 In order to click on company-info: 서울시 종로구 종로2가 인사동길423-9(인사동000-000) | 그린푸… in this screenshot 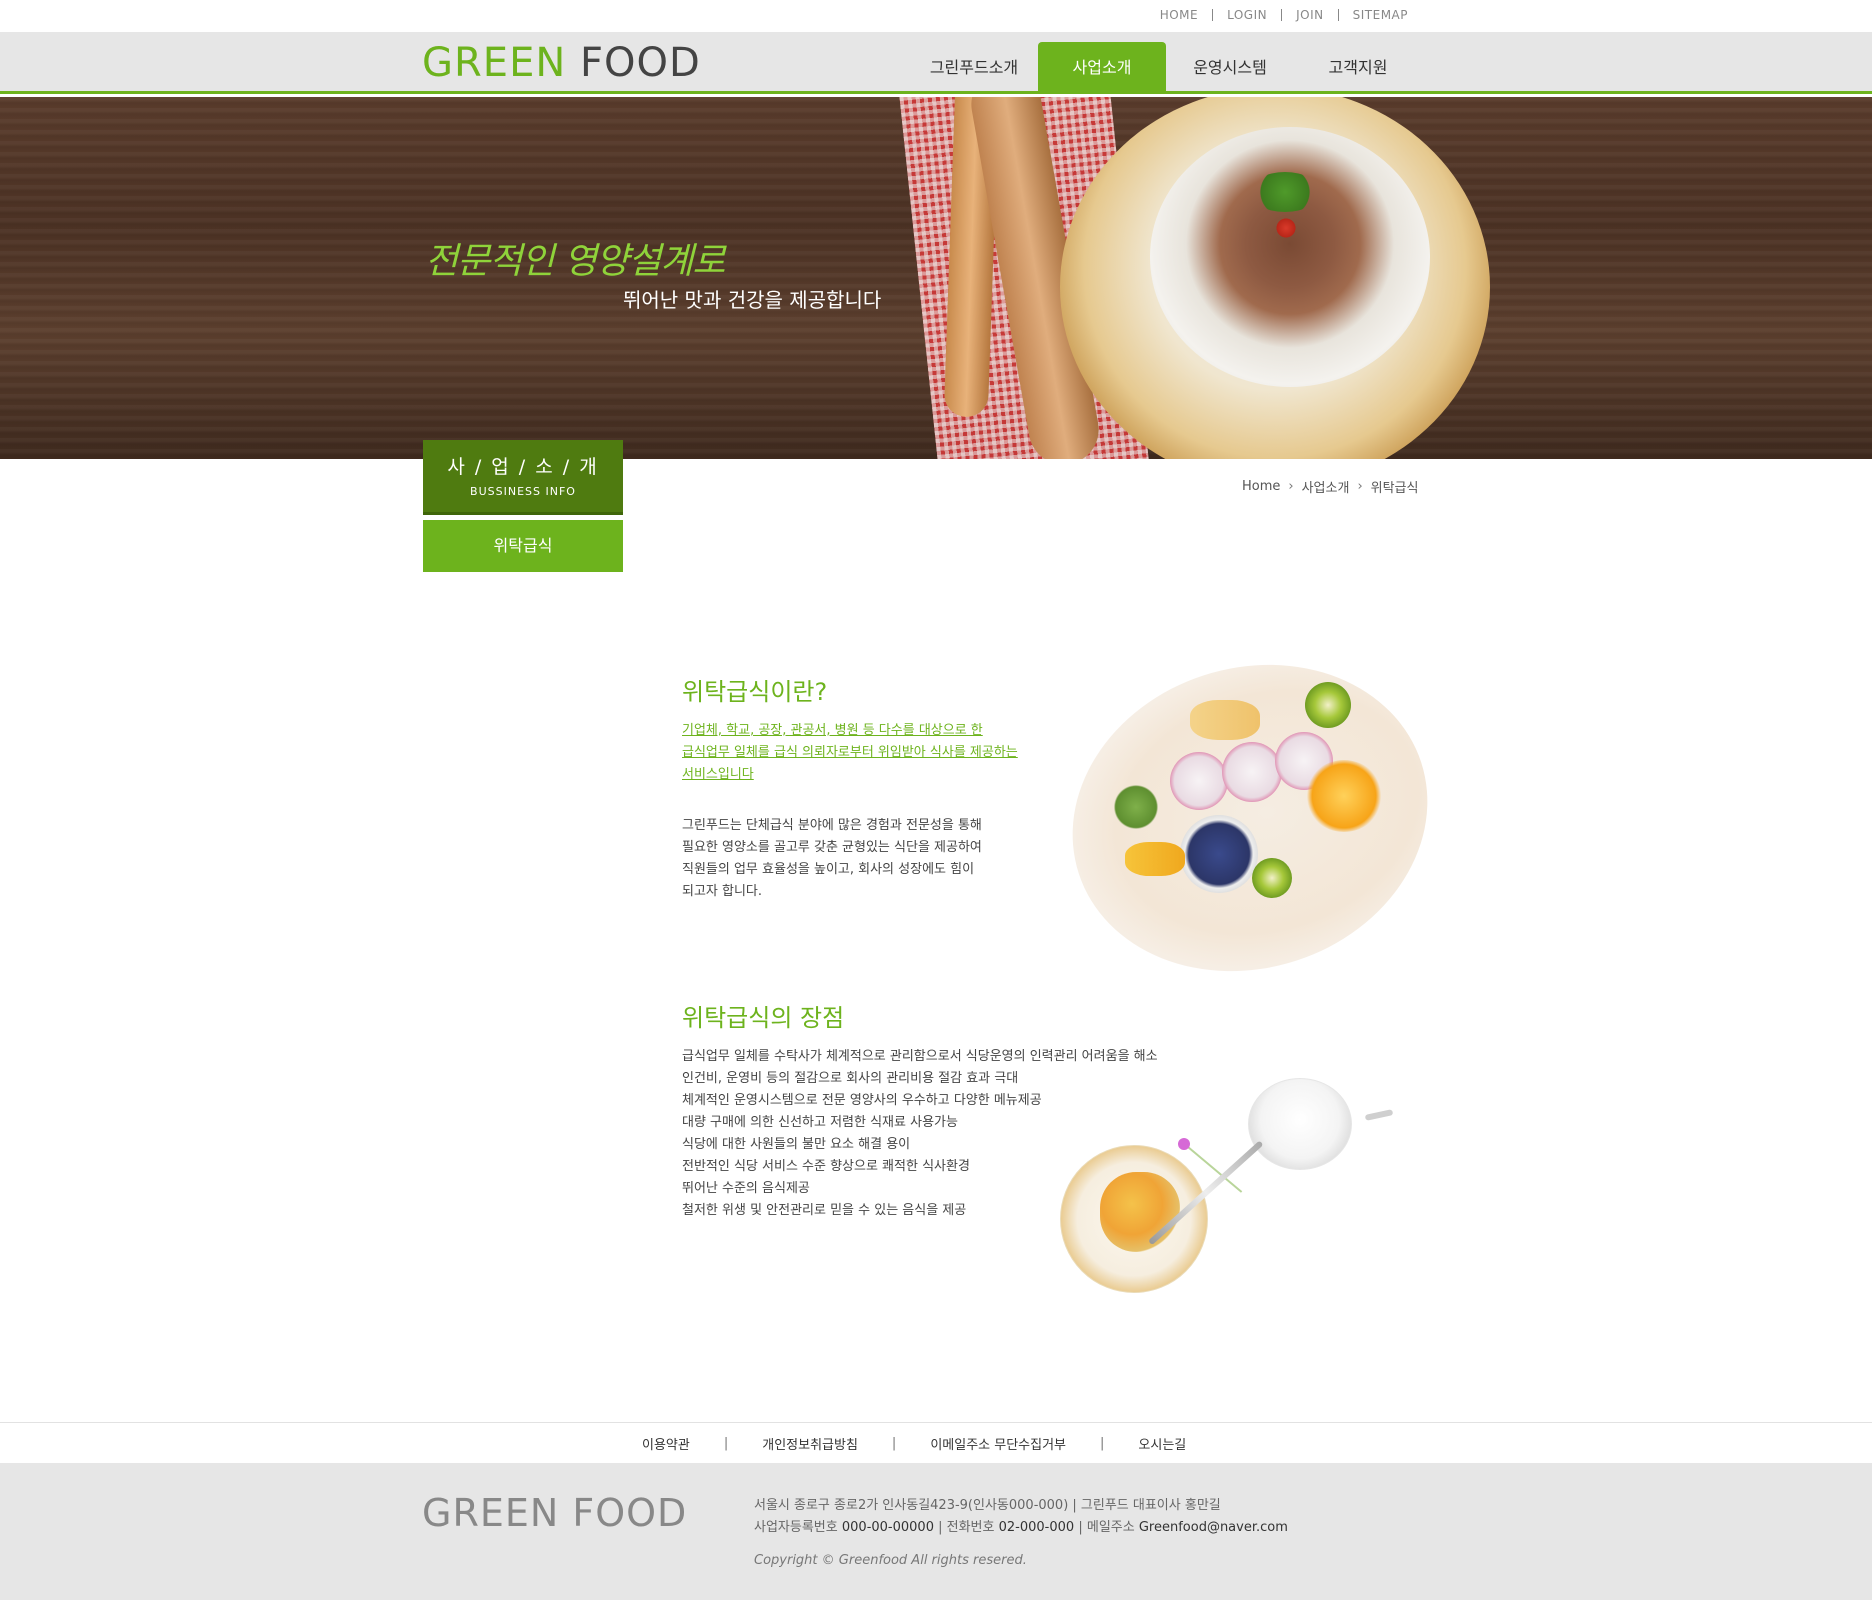, I will do `click(1021, 1517)`.